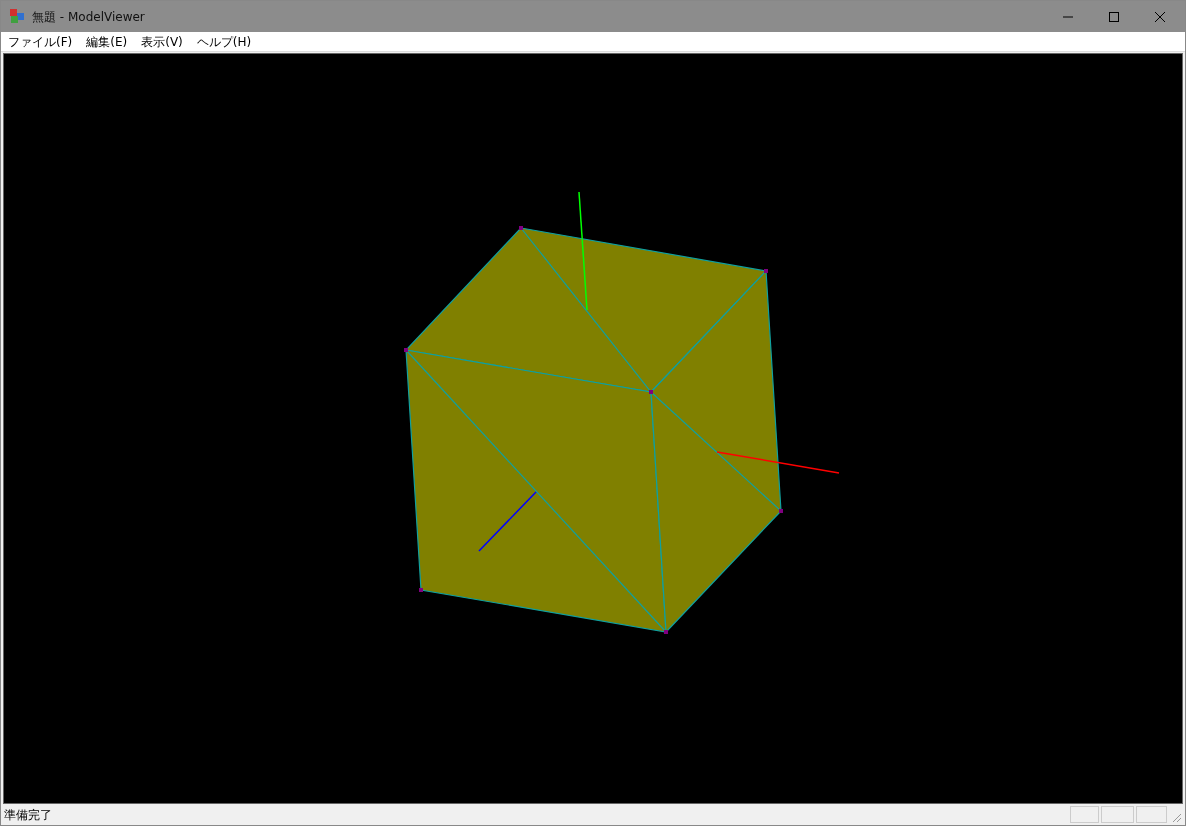  I want to click on menu-item: 編集(E), so click(107, 41).